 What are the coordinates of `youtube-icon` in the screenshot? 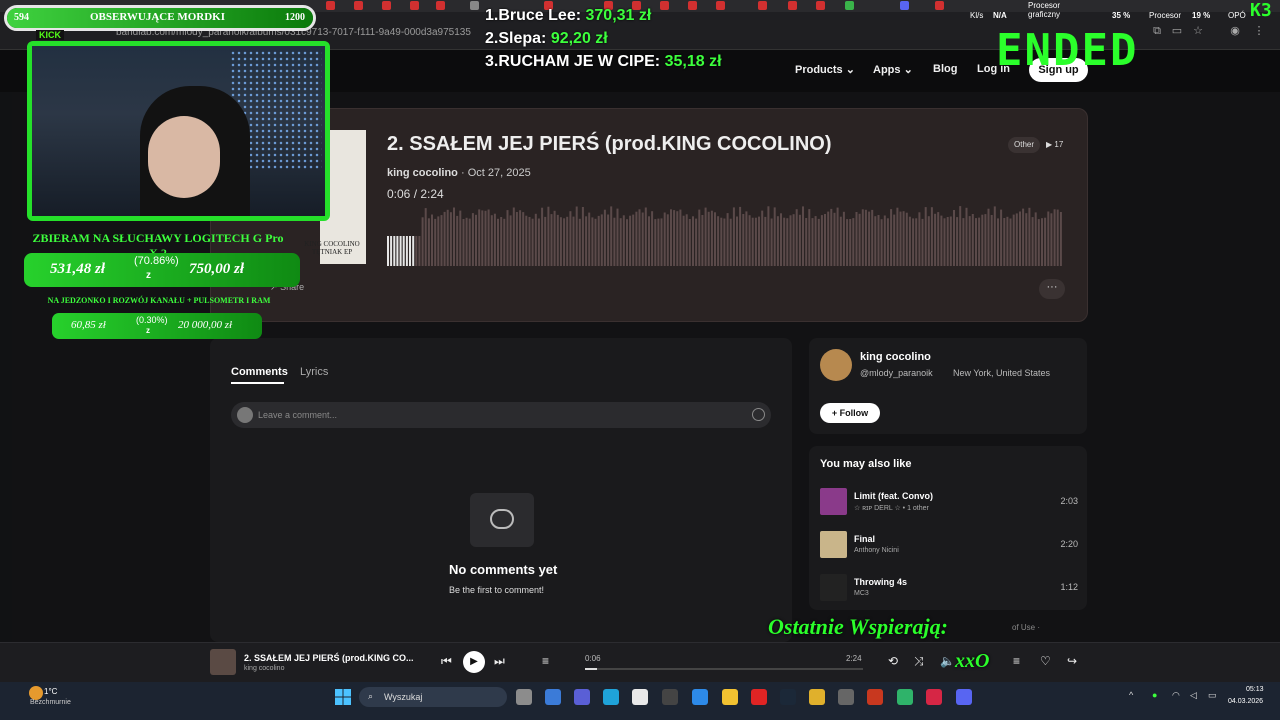 It's located at (759, 697).